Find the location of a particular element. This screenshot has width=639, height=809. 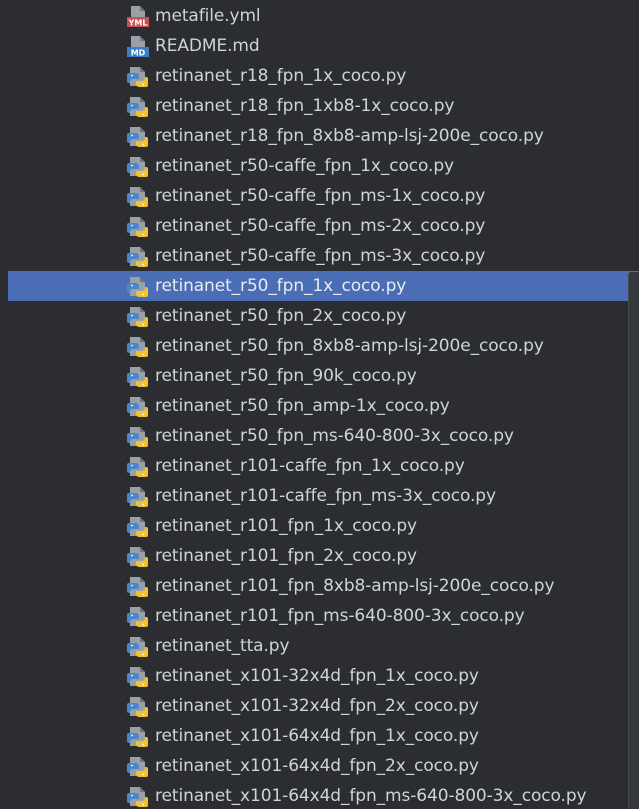

file-name-label: retinanet_r50_fpn_1x_coco.py is located at coordinates (281, 286).